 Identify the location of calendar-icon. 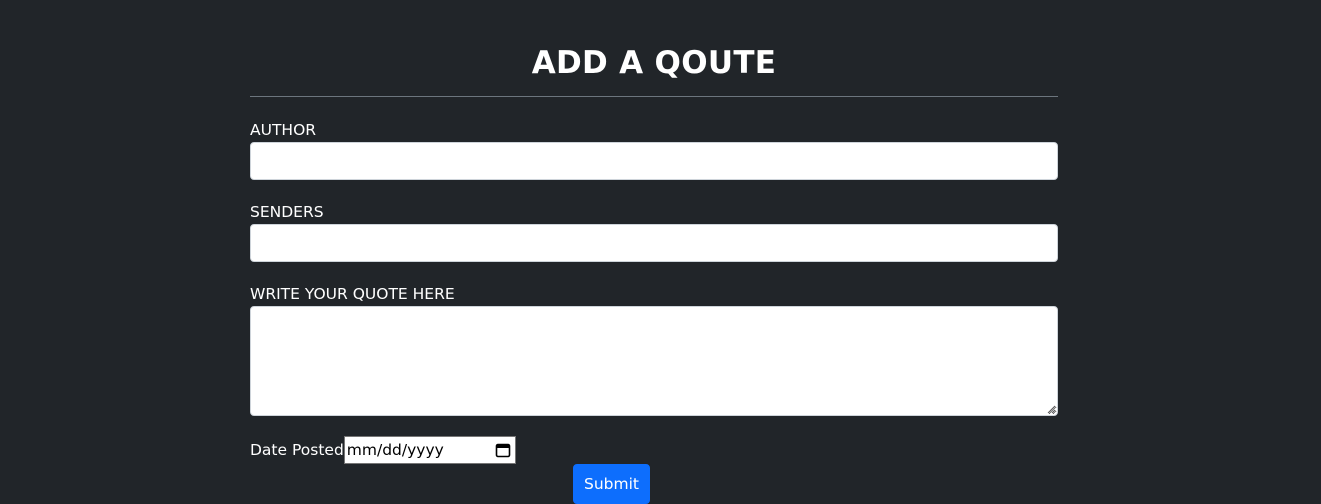
(503, 450).